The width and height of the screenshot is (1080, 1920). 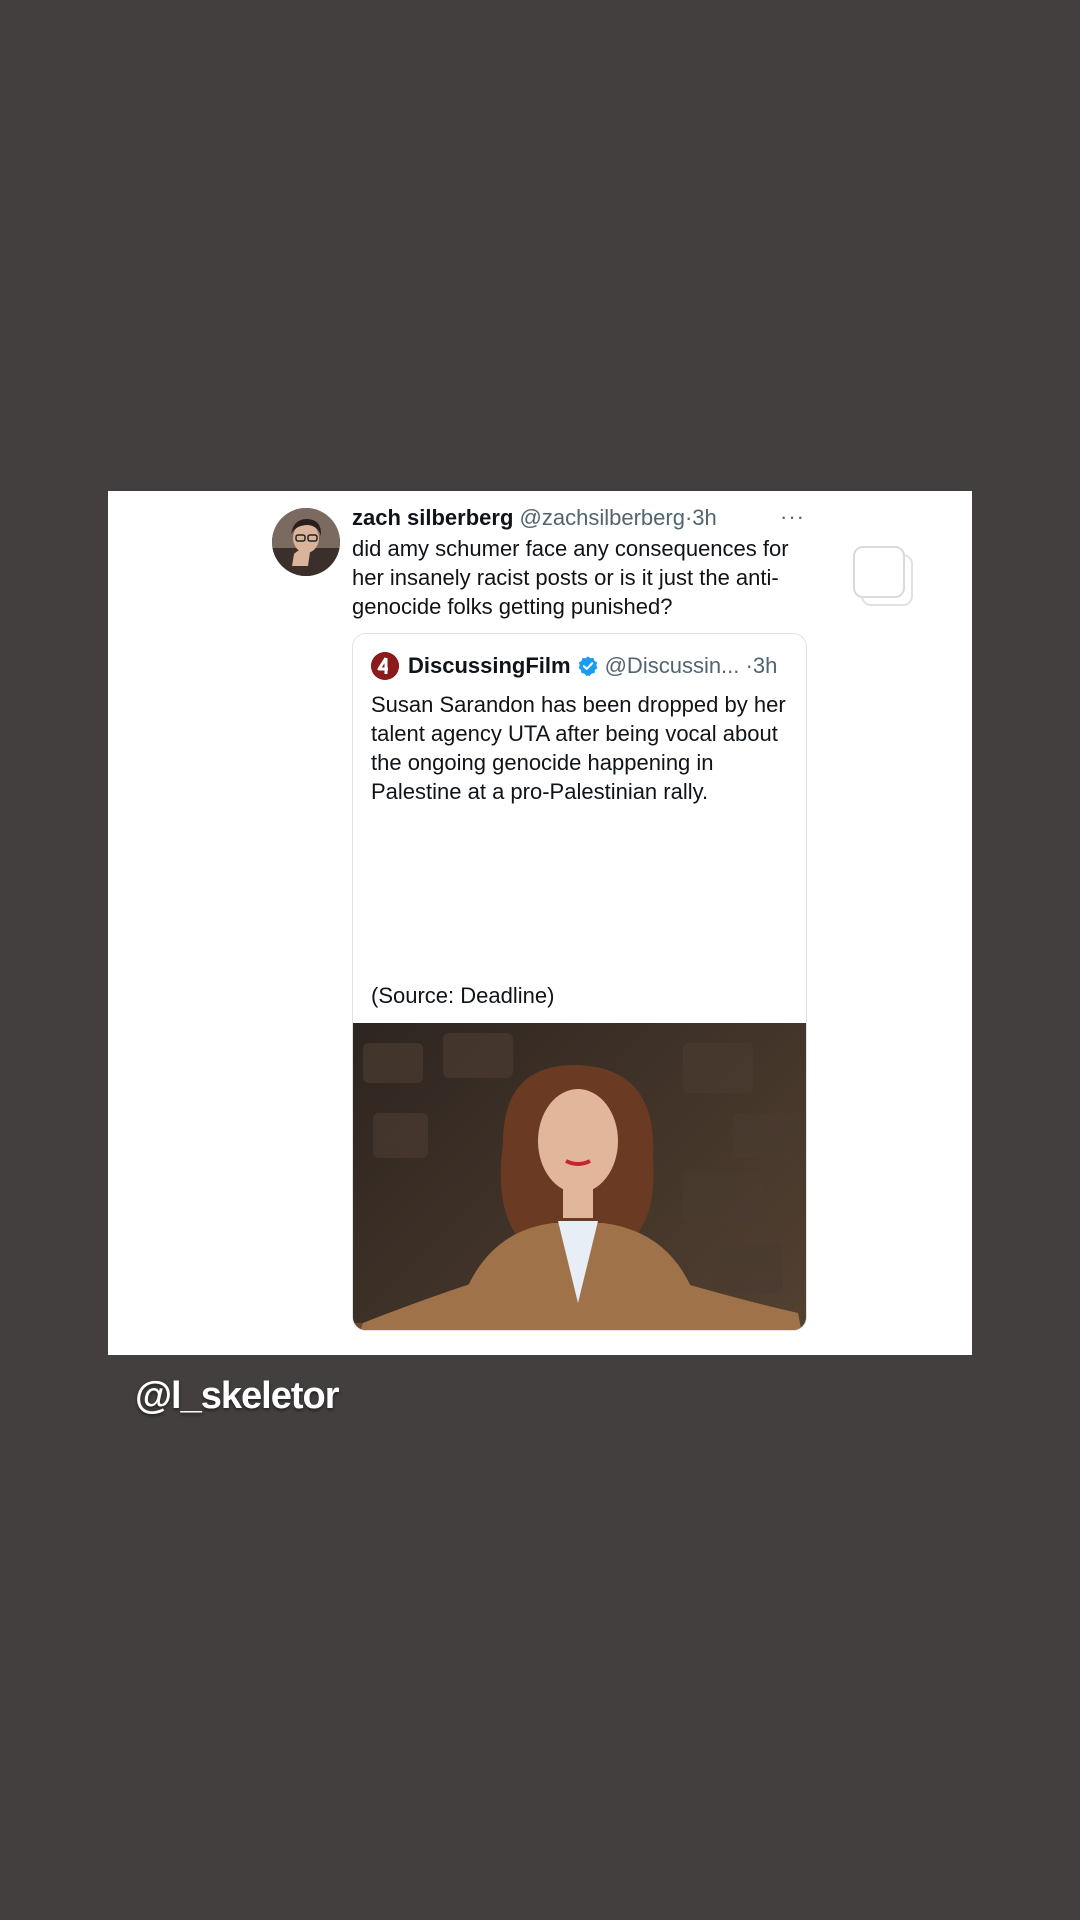 What do you see at coordinates (385, 666) in the screenshot?
I see `discussingfilm-logo-icon` at bounding box center [385, 666].